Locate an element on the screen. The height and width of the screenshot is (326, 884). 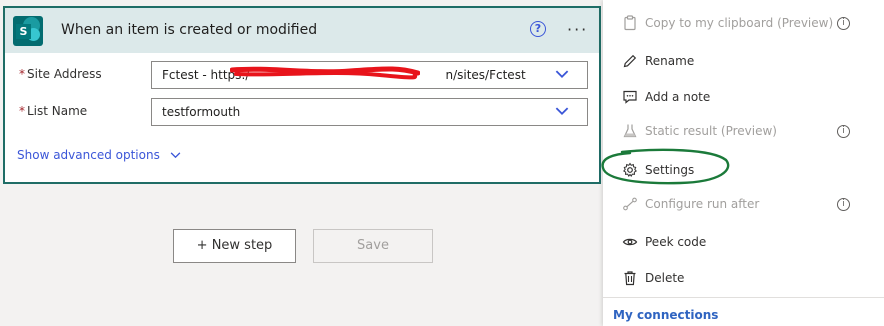
list-name-value: testformouth is located at coordinates (201, 112).